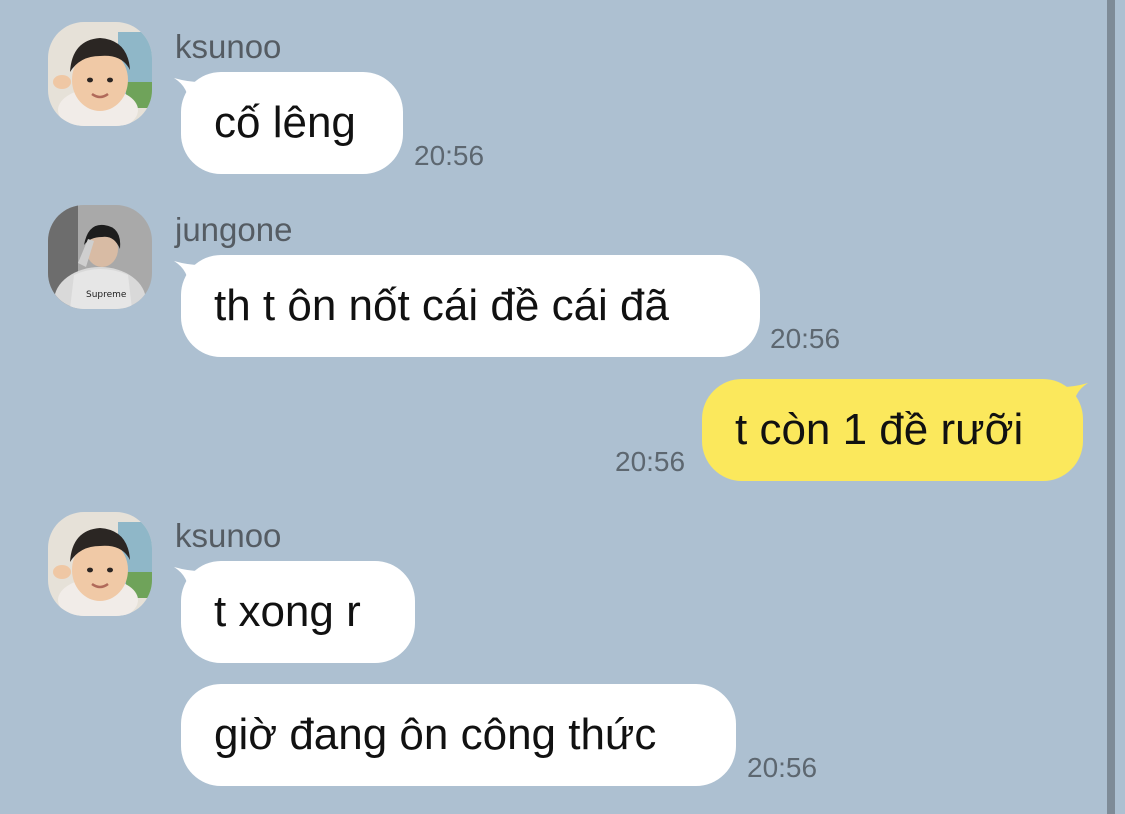 This screenshot has height=814, width=1125. I want to click on svg-text: Supreme, so click(106, 295).